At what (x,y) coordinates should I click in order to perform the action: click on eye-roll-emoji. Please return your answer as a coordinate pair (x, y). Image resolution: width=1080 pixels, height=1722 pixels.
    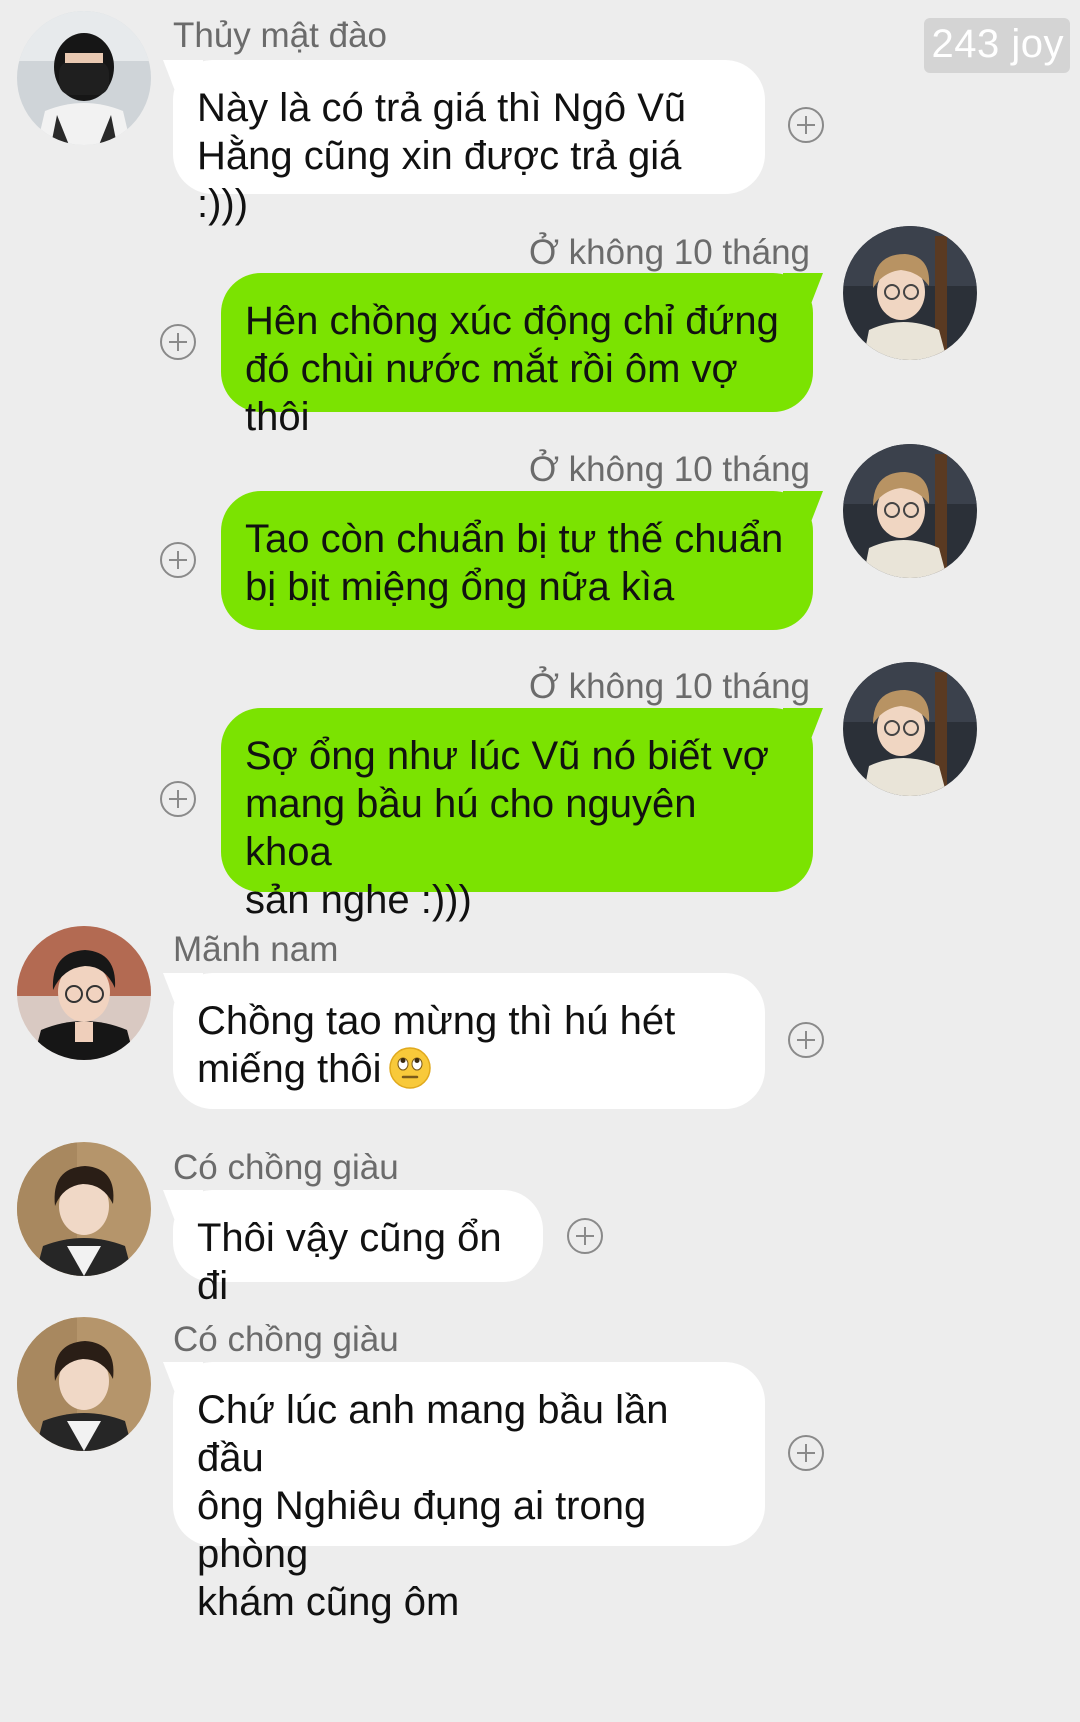
    Looking at the image, I should click on (409, 1068).